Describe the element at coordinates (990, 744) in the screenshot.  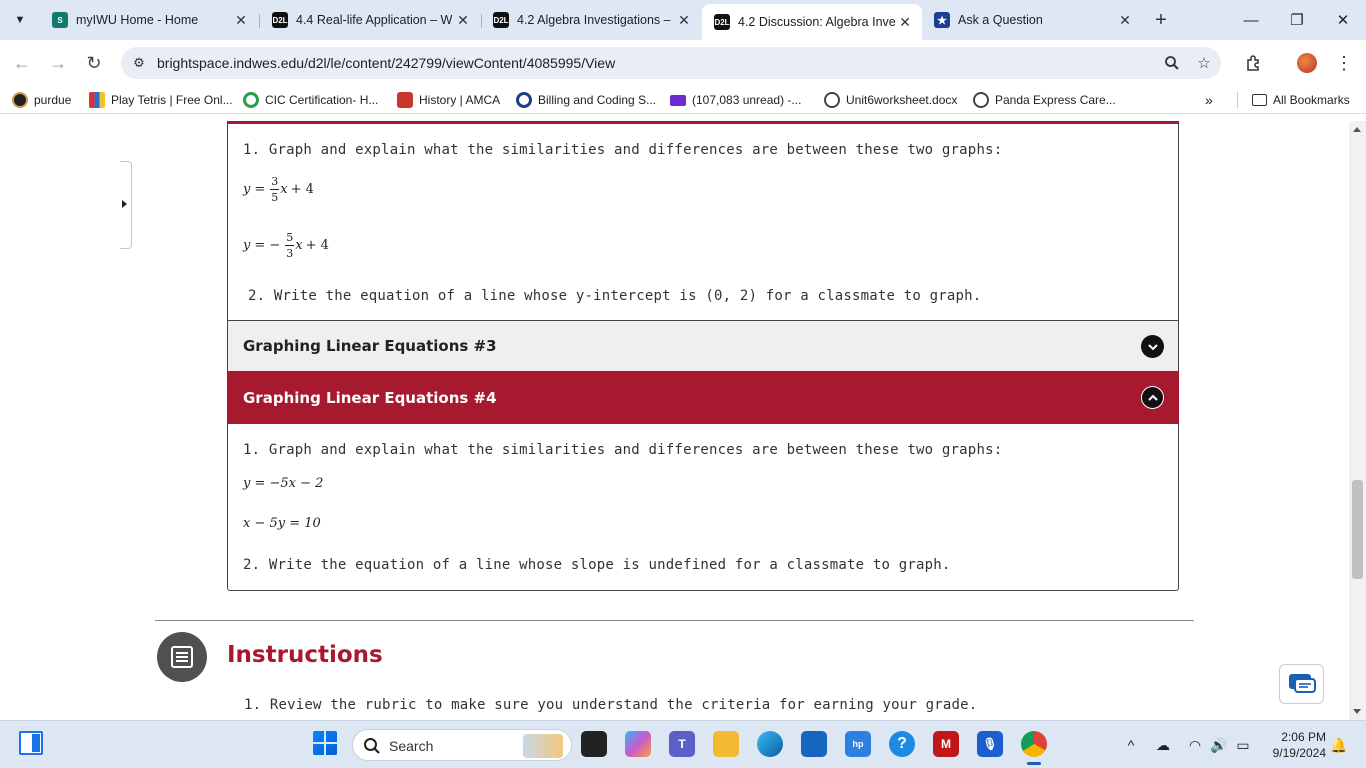
I see `voice-access-icon: 🎙` at that location.